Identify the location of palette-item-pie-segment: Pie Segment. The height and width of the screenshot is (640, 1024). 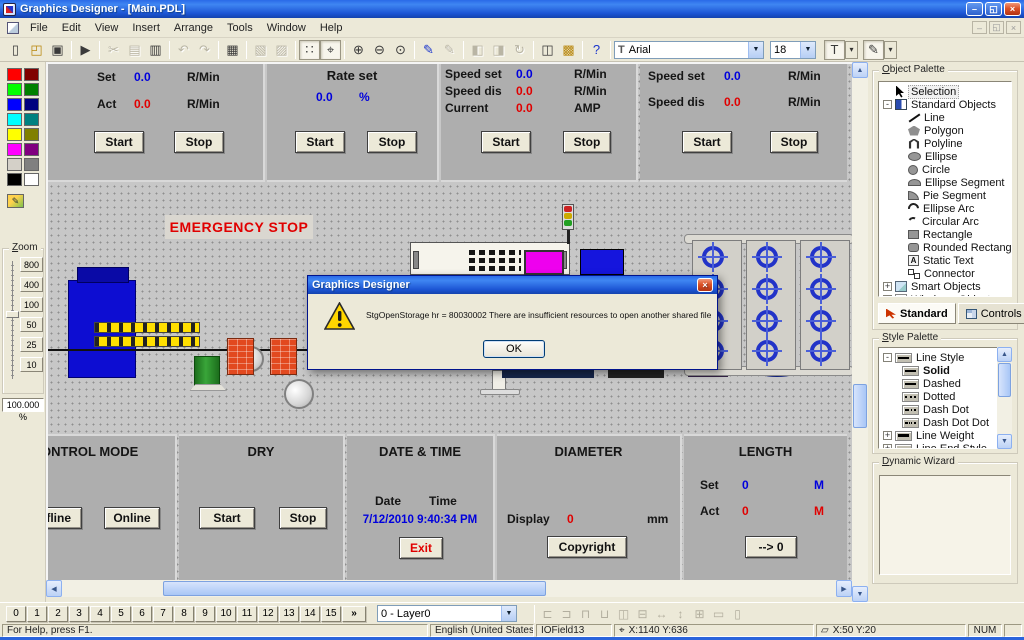
(946, 195).